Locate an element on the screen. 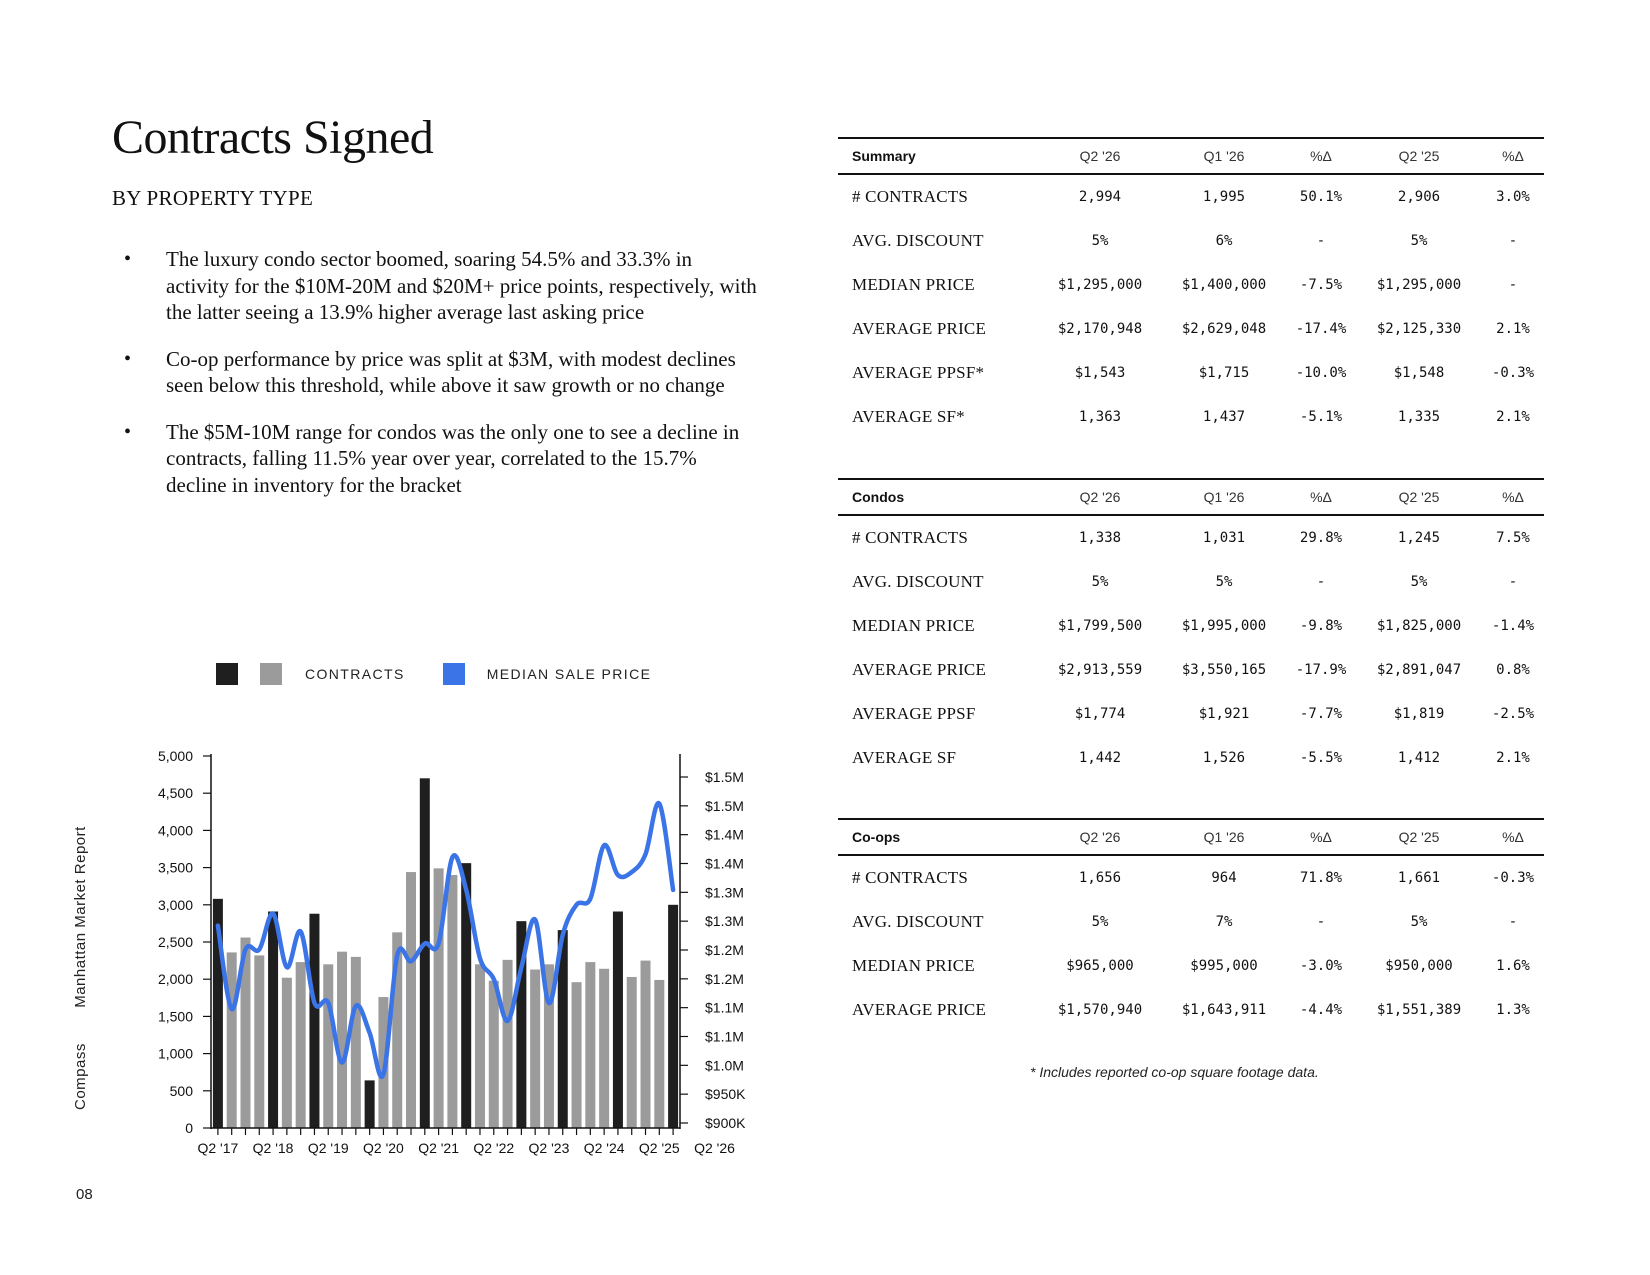 The width and height of the screenshot is (1650, 1275). left-axis-label: 0 is located at coordinates (189, 1128).